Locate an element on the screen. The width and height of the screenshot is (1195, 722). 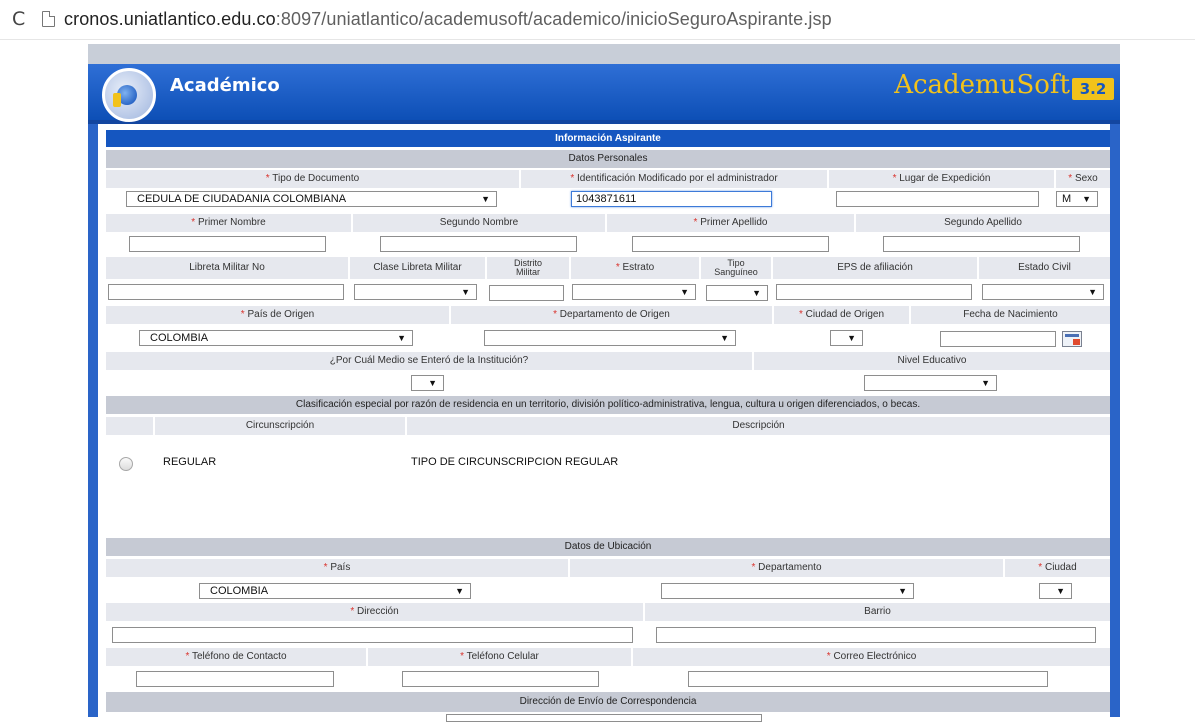
label-libreta-militar: Libreta Militar No is located at coordinates (227, 268).